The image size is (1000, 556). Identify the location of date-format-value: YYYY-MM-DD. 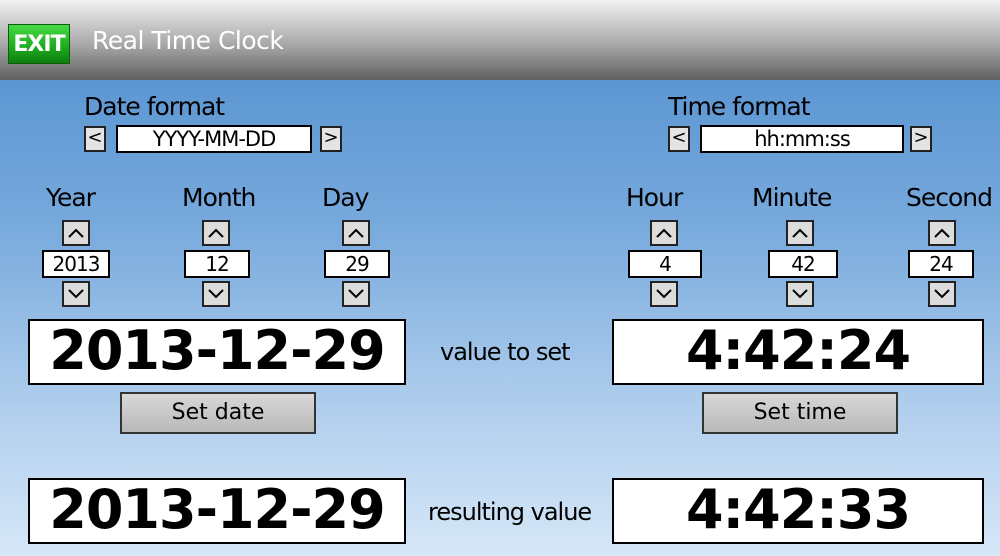
(214, 139).